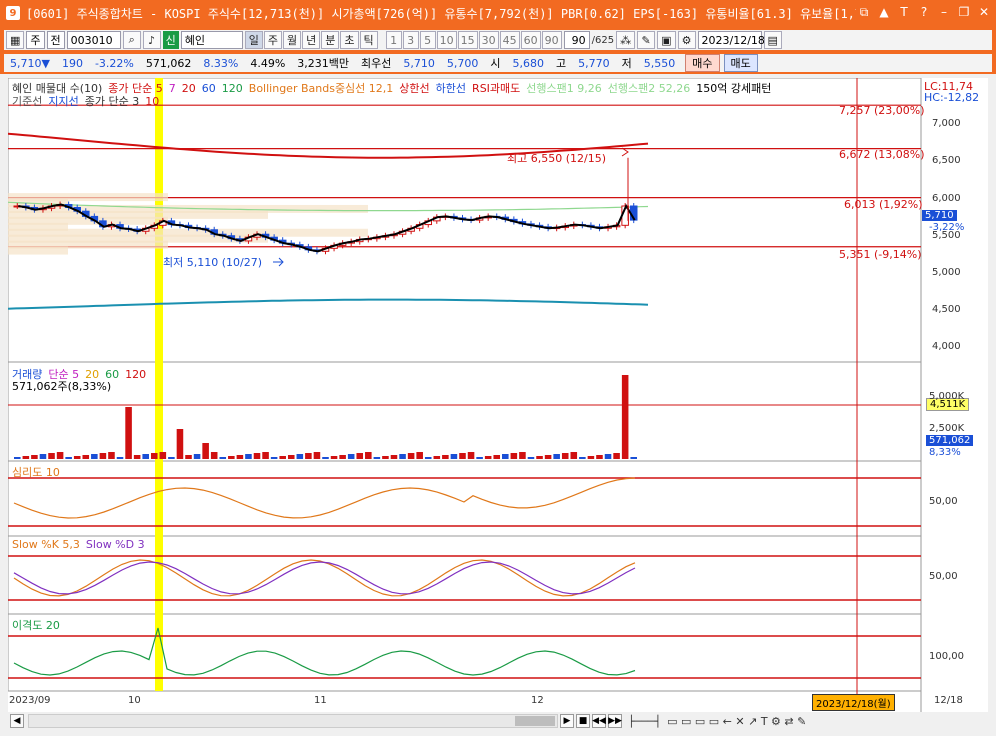 The height and width of the screenshot is (736, 996). I want to click on stop-icon: ■, so click(583, 721).